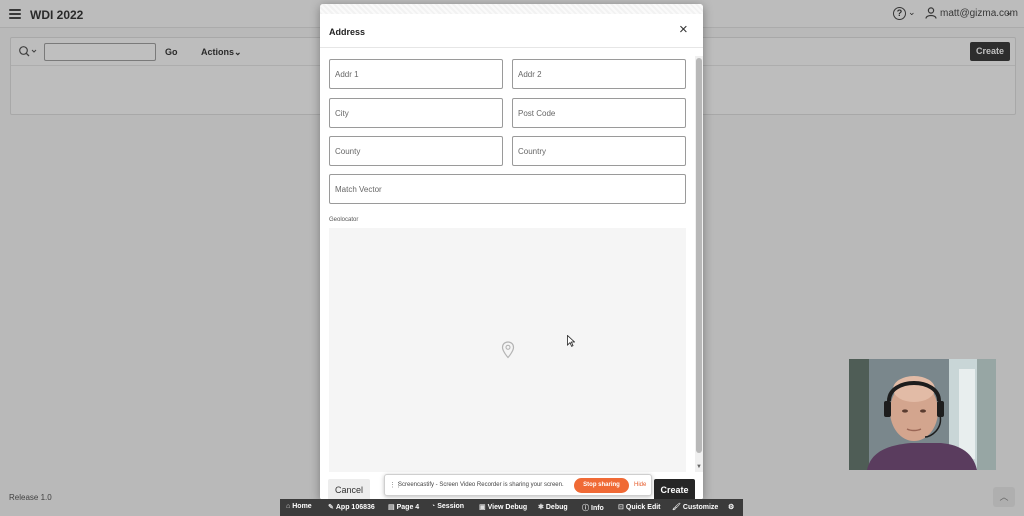 This screenshot has height=516, width=1024. What do you see at coordinates (683, 29) in the screenshot?
I see `close-icon: ×` at bounding box center [683, 29].